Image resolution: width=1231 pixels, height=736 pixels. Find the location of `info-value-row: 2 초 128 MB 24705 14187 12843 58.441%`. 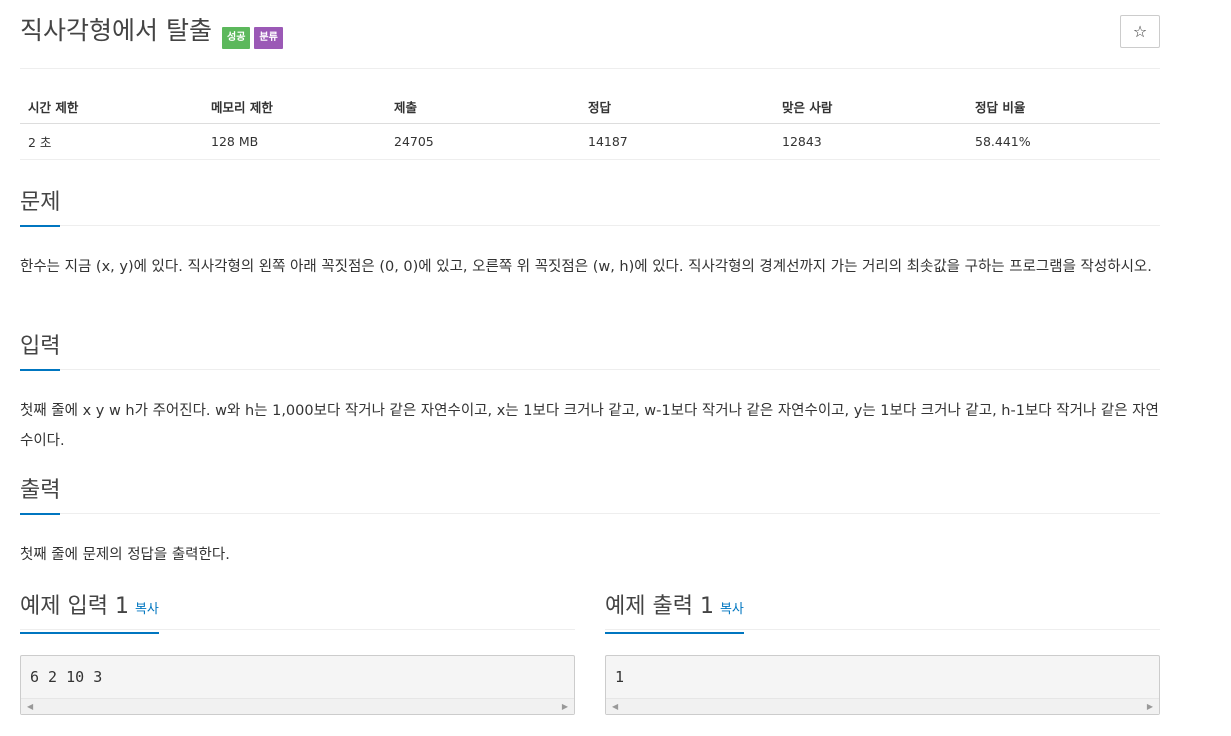

info-value-row: 2 초 128 MB 24705 14187 12843 58.441% is located at coordinates (590, 141).